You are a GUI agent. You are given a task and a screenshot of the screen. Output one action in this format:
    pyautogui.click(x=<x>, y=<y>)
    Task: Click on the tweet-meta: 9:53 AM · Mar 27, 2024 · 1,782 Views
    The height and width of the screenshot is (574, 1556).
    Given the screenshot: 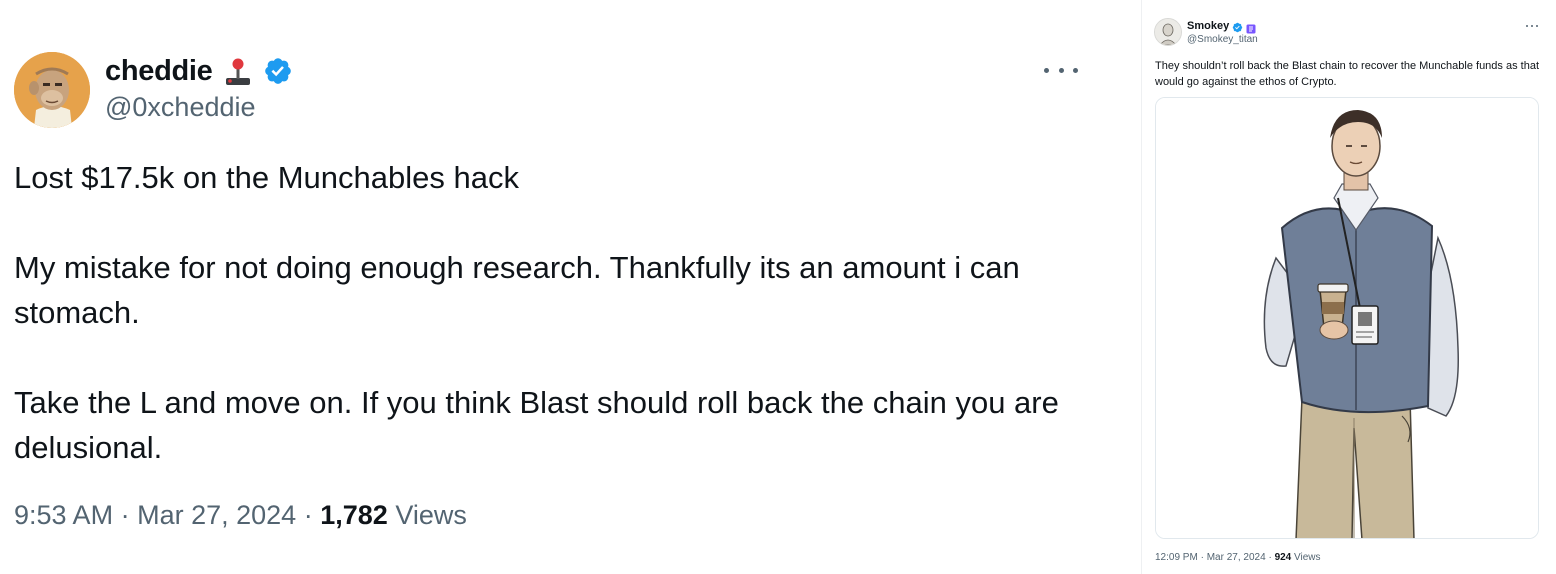 What is the action you would take?
    pyautogui.click(x=240, y=515)
    